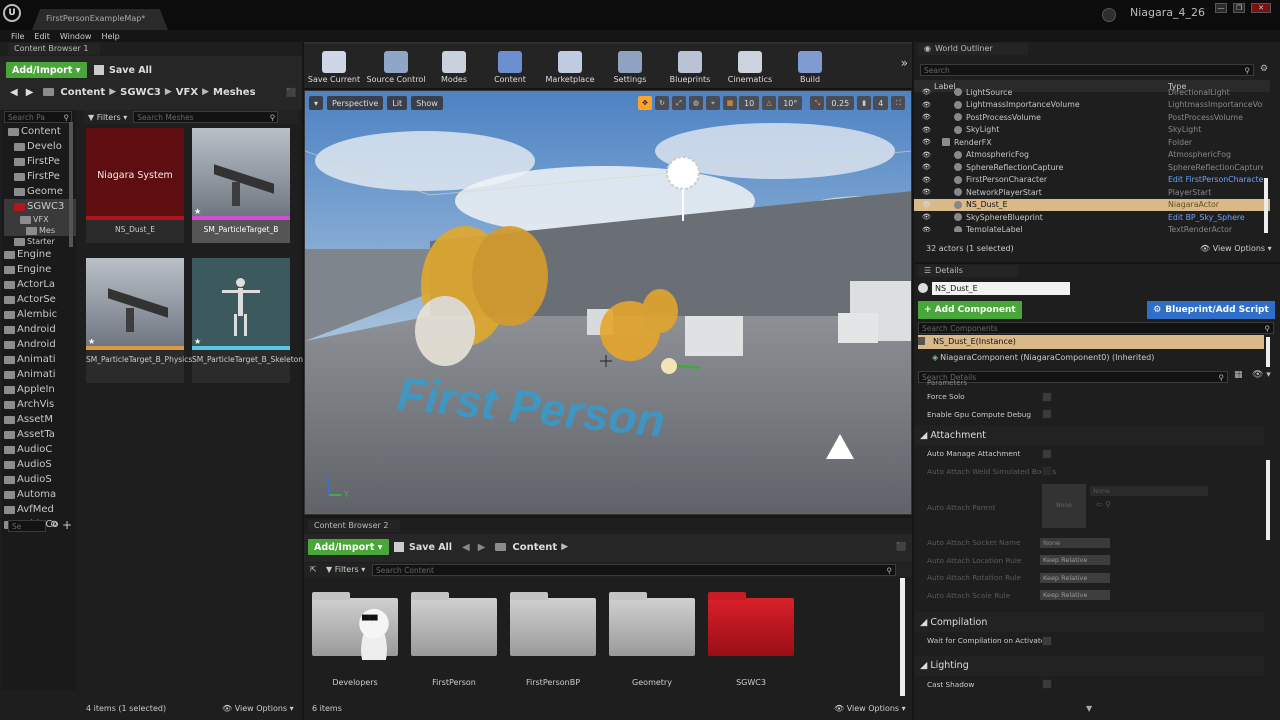 The height and width of the screenshot is (720, 1280). I want to click on crumb-meshes: Meshes, so click(234, 92).